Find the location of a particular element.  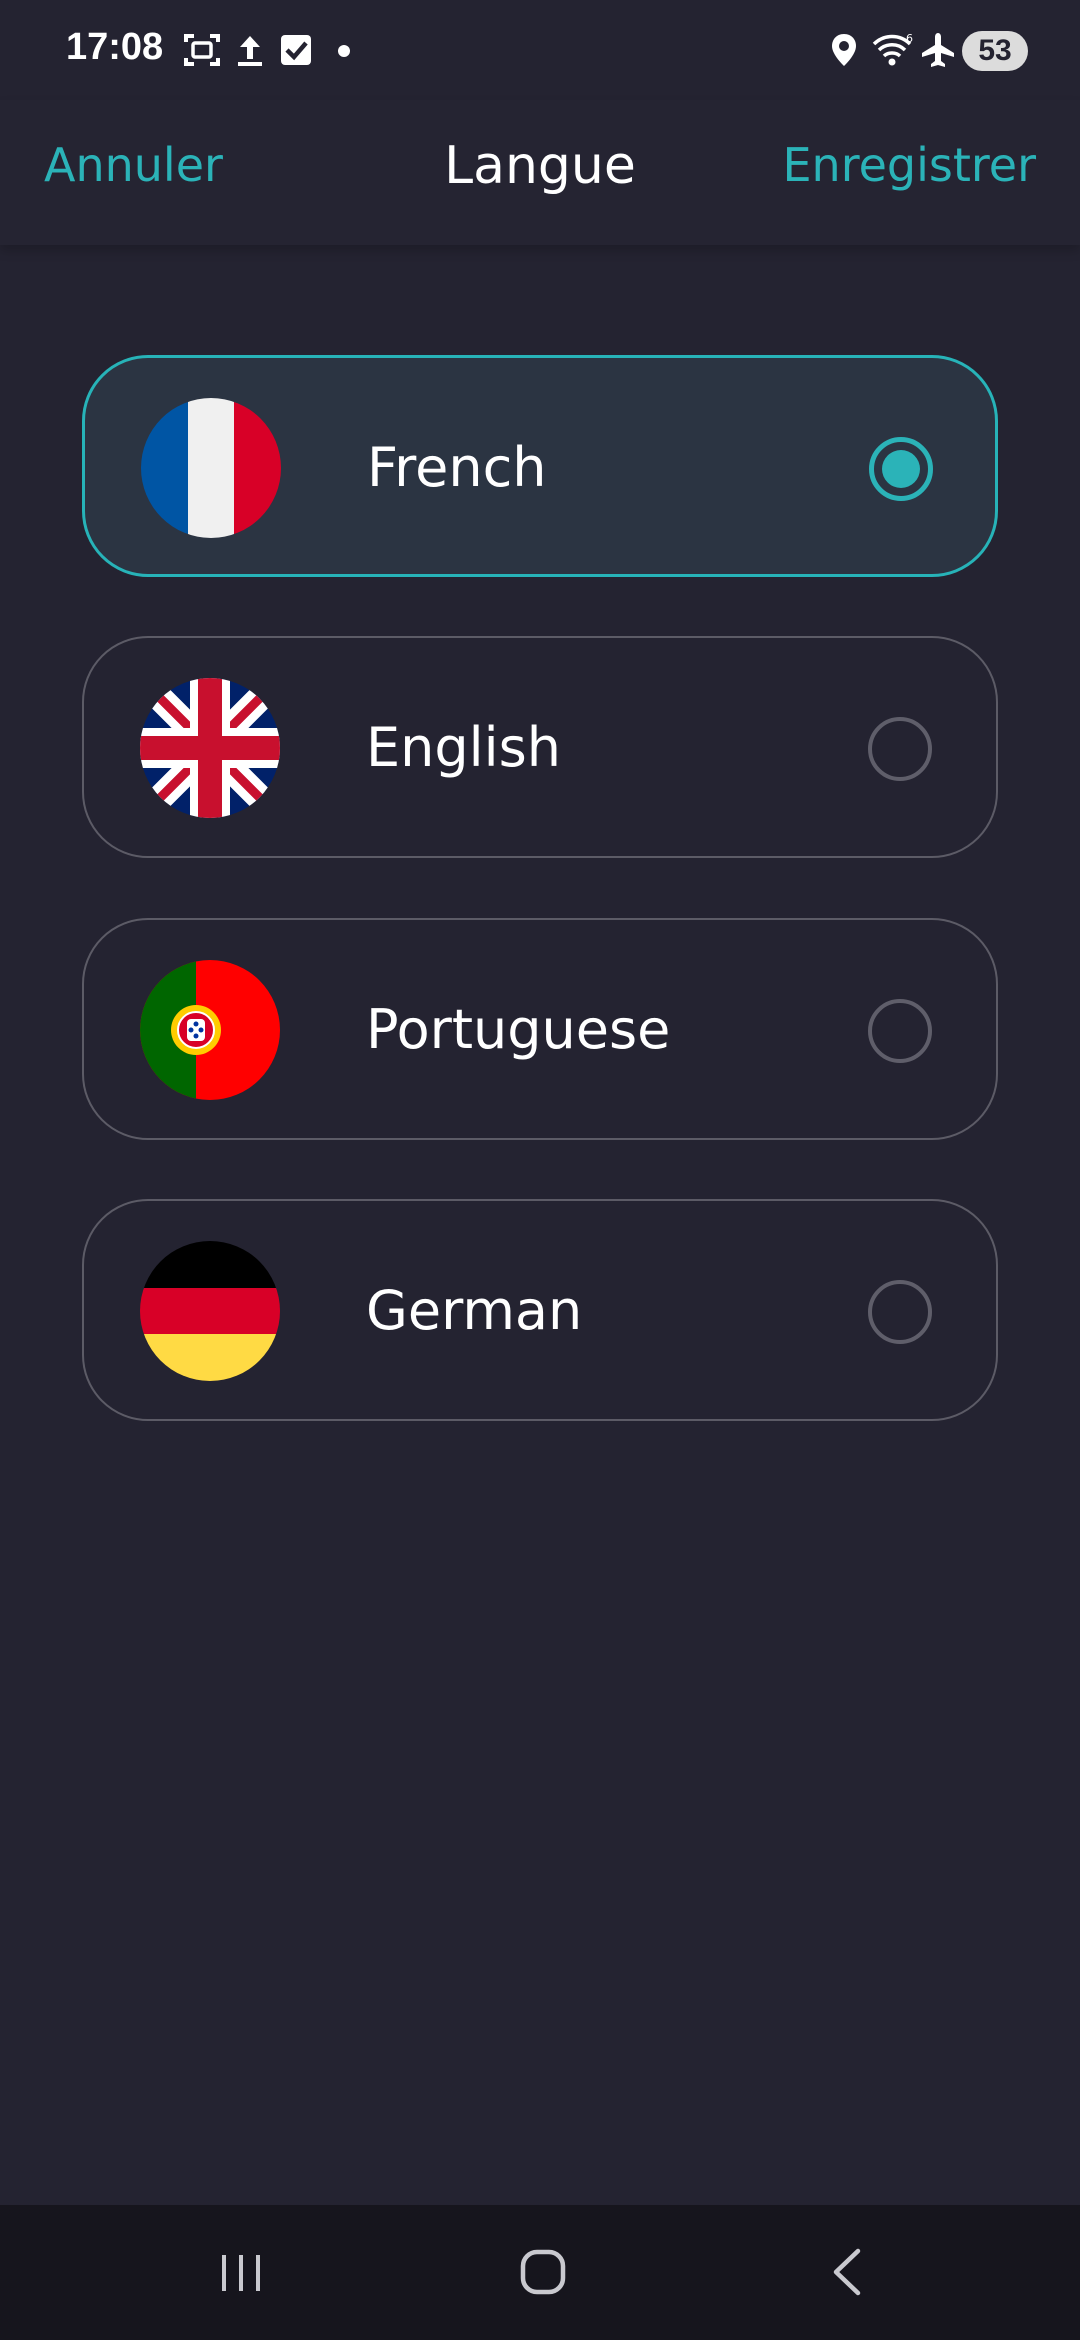

svg-text: 6 is located at coordinates (909, 38).